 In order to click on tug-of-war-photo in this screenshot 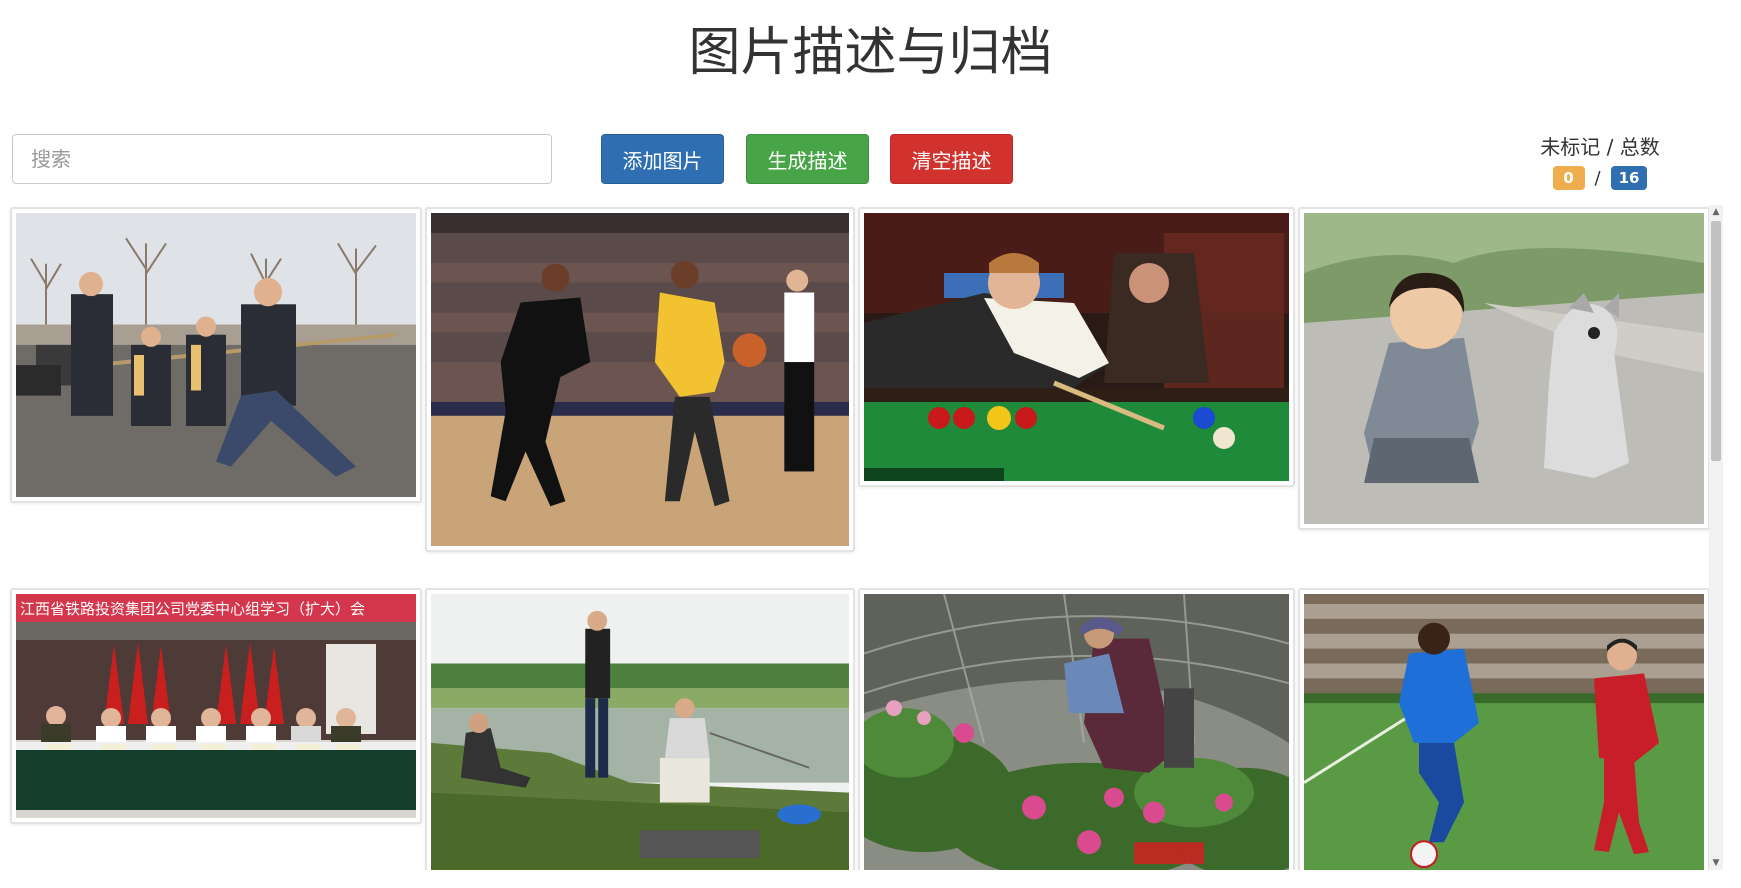, I will do `click(216, 355)`.